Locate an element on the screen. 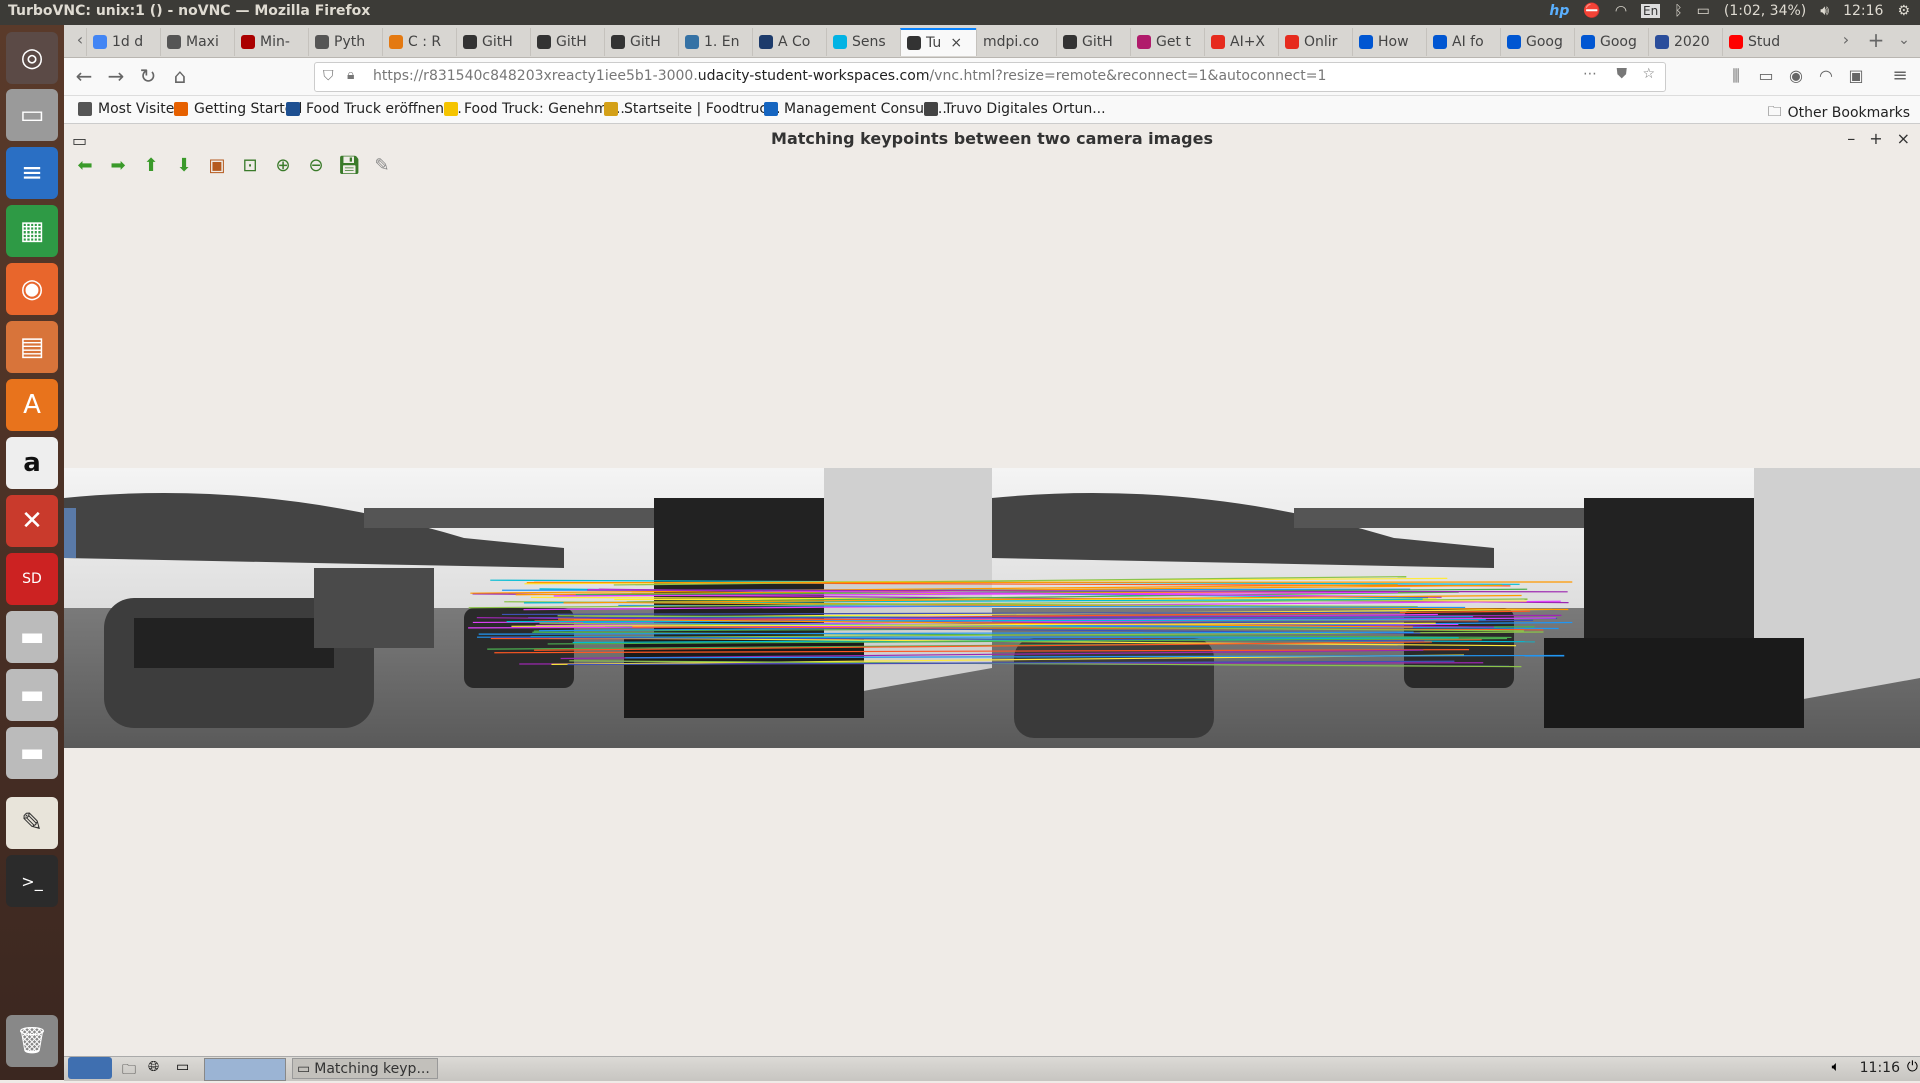  up-arrow-icon: ⬆ is located at coordinates (151, 166).